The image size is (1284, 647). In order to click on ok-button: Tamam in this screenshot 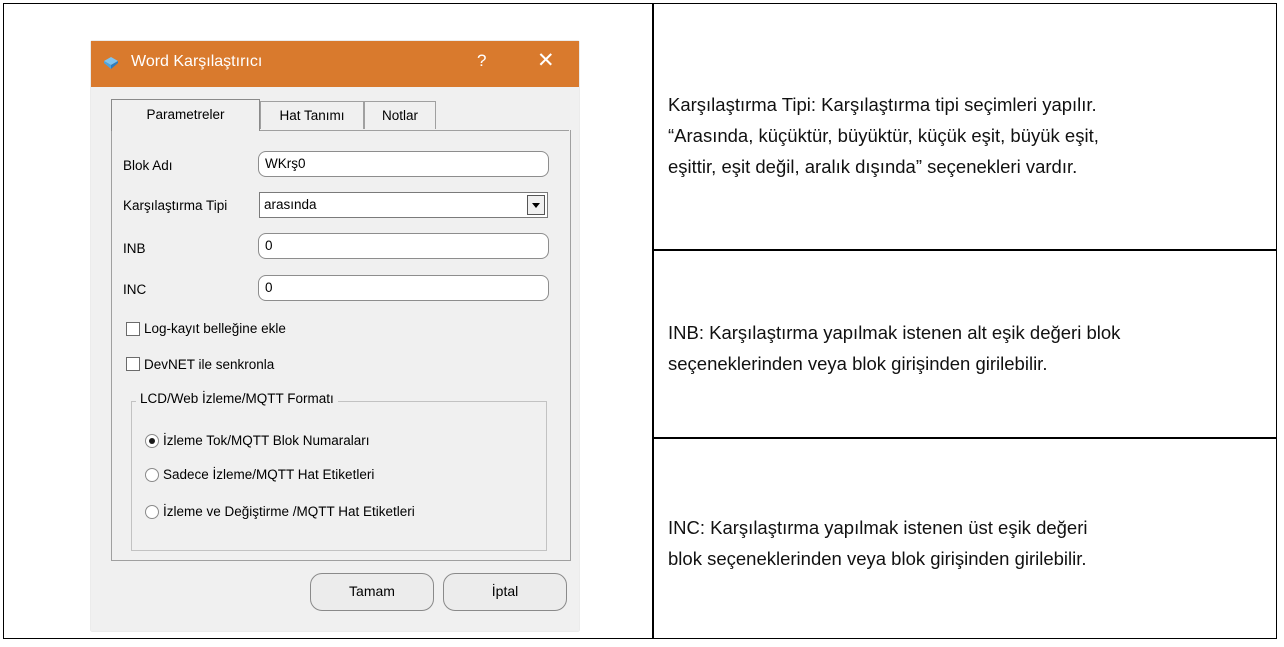, I will do `click(372, 592)`.